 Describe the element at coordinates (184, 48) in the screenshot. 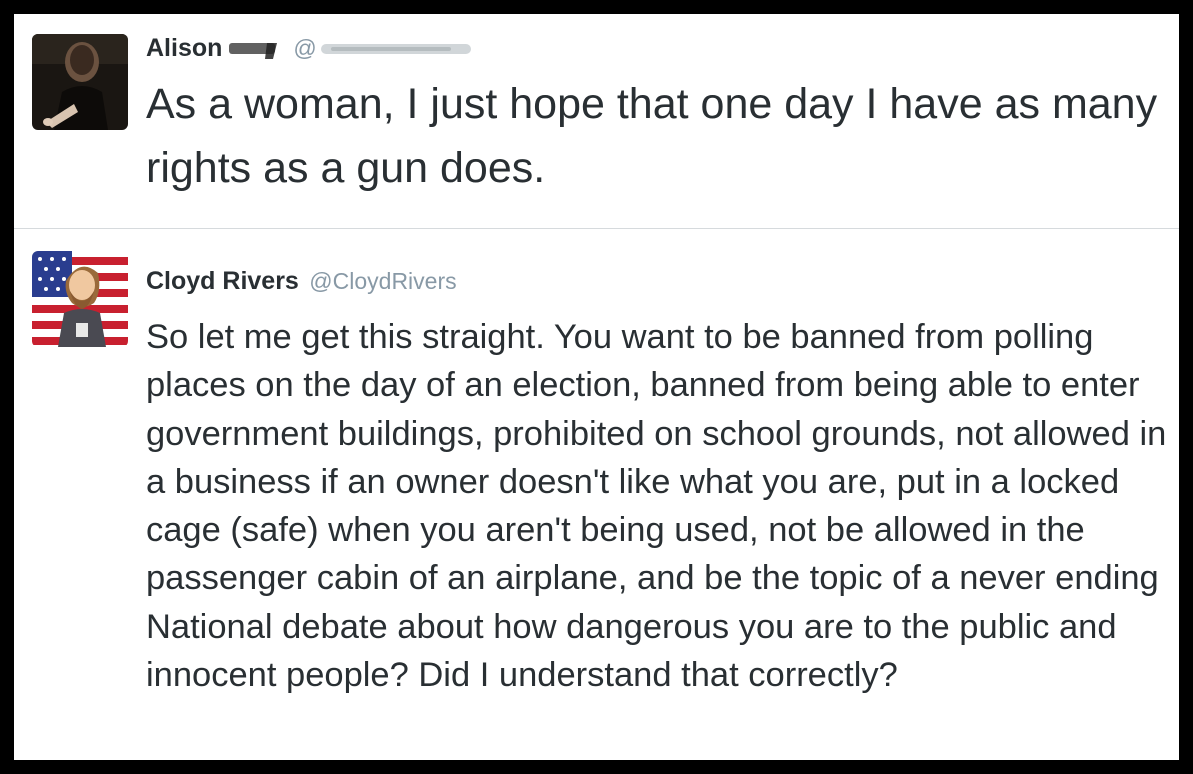

I see `author-name: Alison` at that location.